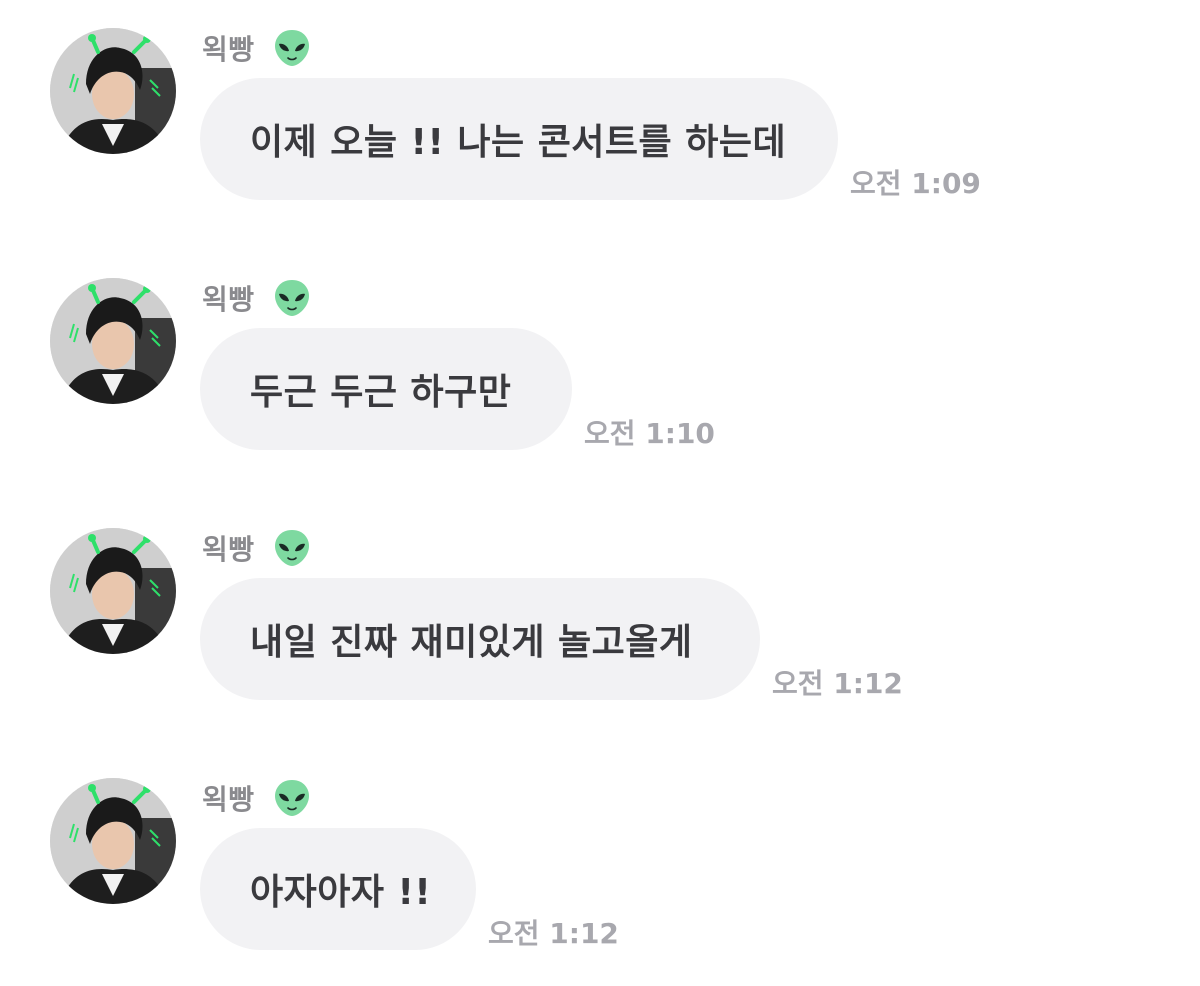 This screenshot has height=986, width=1200. What do you see at coordinates (341, 892) in the screenshot?
I see `message-text: 아자아자 !!` at bounding box center [341, 892].